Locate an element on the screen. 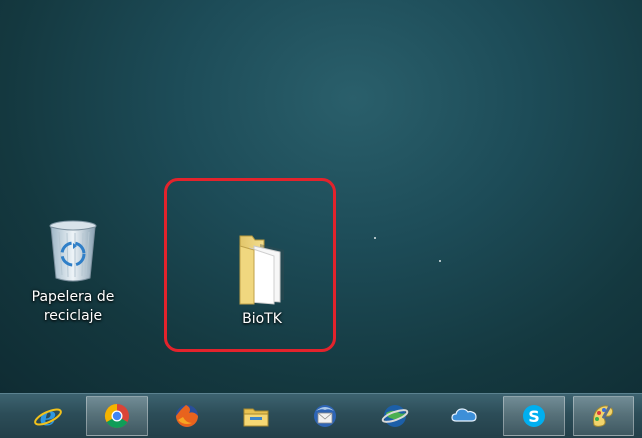 The image size is (642, 438). internet-explorer-icon: e is located at coordinates (47, 416).